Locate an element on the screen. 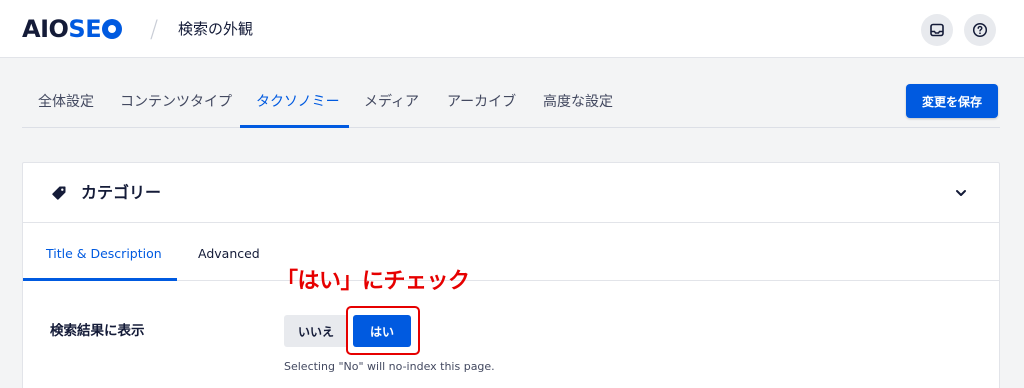 Image resolution: width=1024 pixels, height=388 pixels. tab-content-types: コンテンツタイプ is located at coordinates (176, 102).